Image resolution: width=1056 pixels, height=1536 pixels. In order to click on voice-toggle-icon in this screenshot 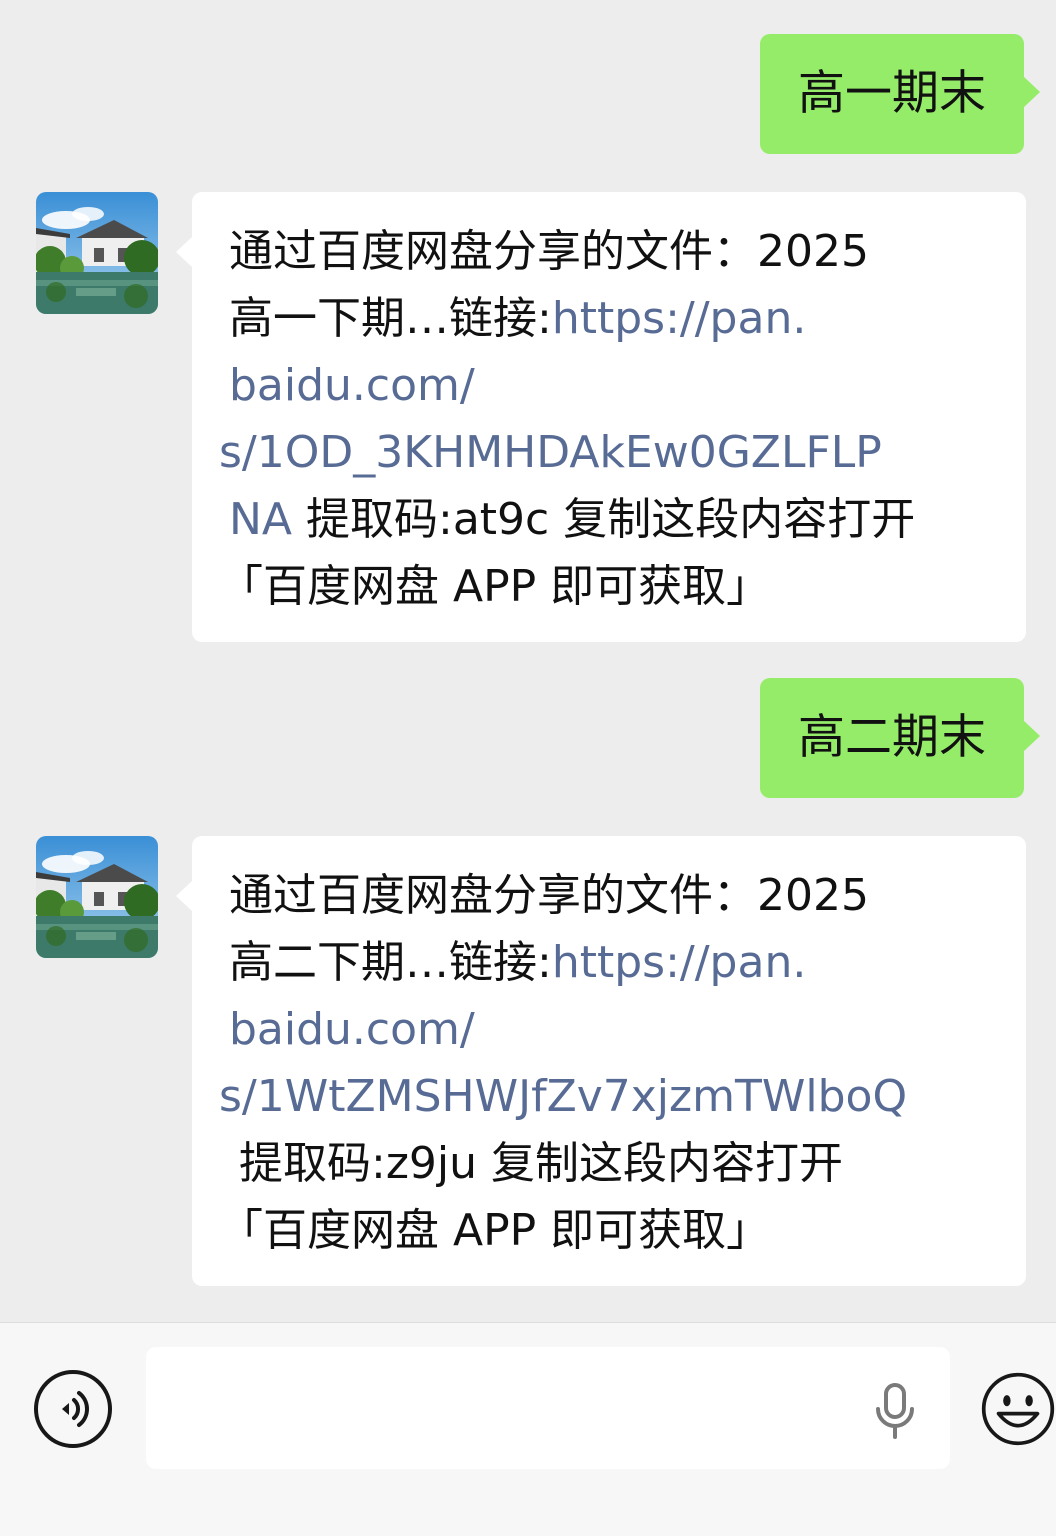, I will do `click(73, 1409)`.